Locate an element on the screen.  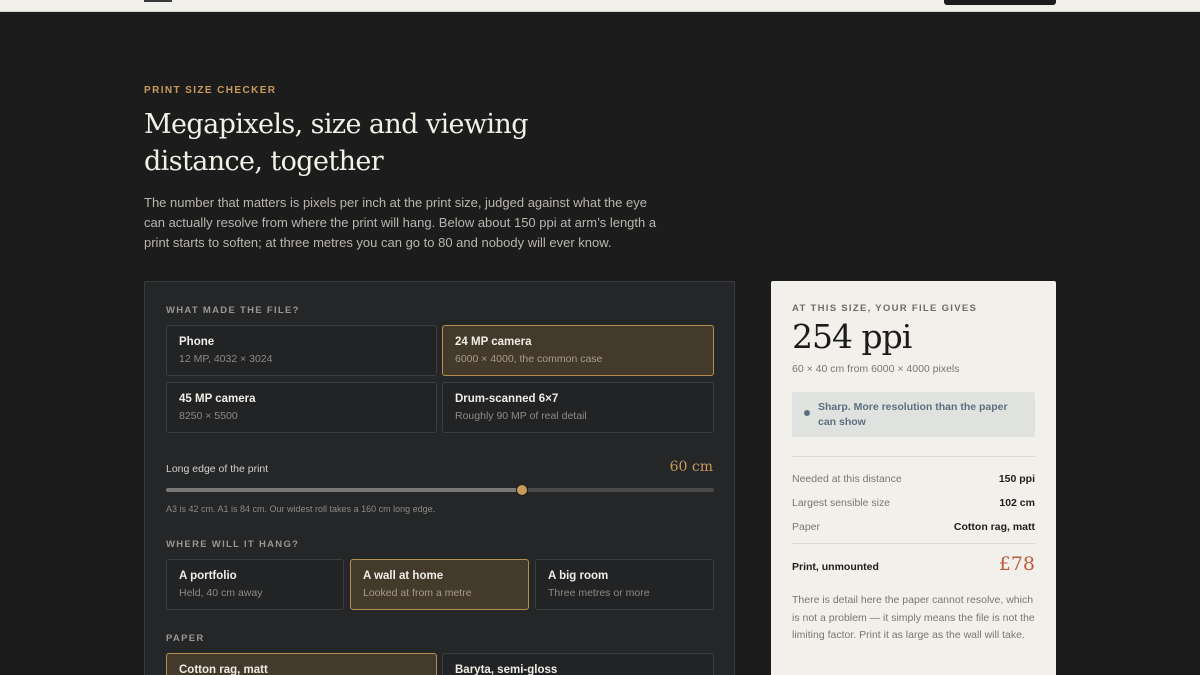
option-subtitle: Three metres or more is located at coordinates (599, 593).